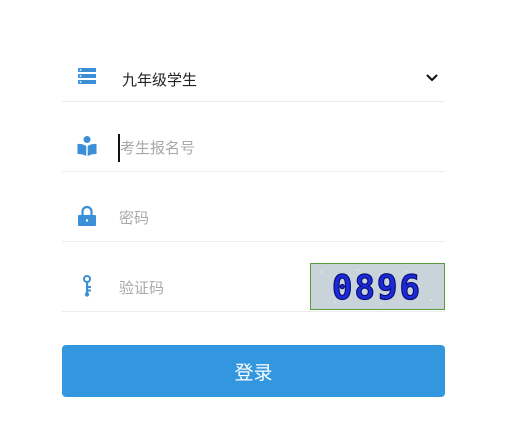 The image size is (517, 447). What do you see at coordinates (432, 78) in the screenshot?
I see `chevron-down-icon` at bounding box center [432, 78].